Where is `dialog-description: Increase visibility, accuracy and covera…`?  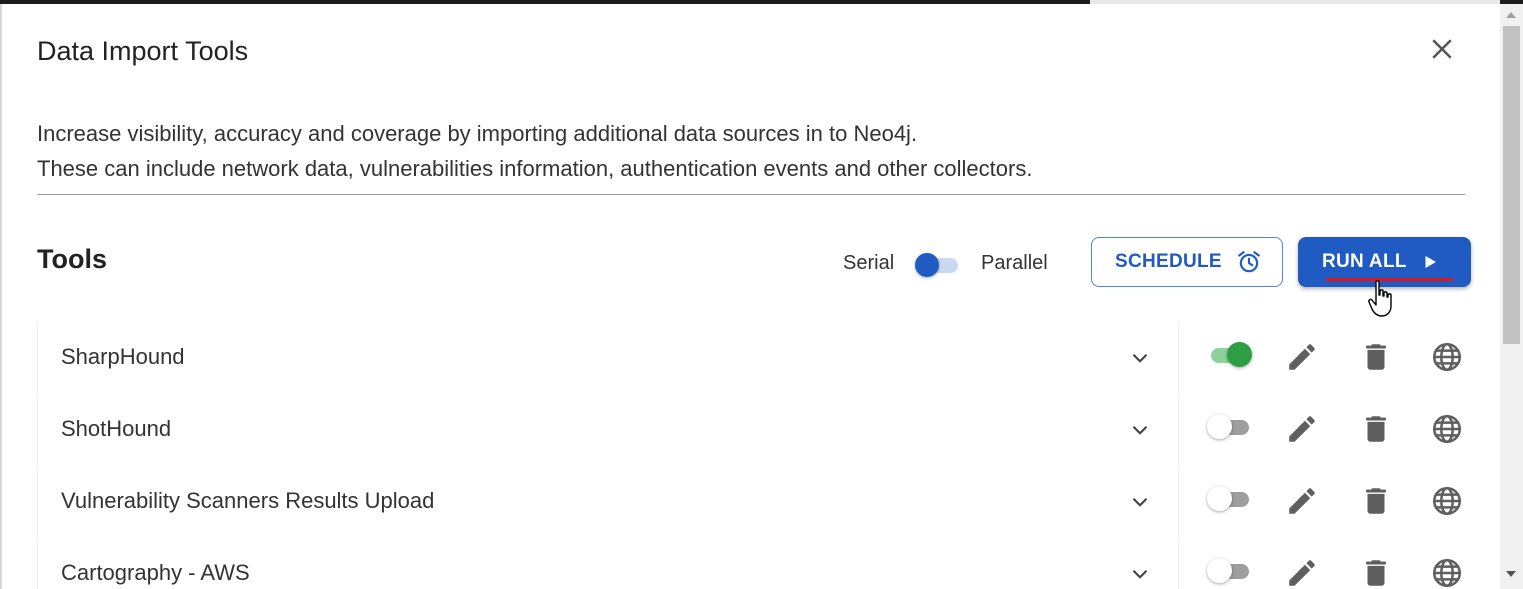
dialog-description: Increase visibility, accuracy and covera… is located at coordinates (534, 151).